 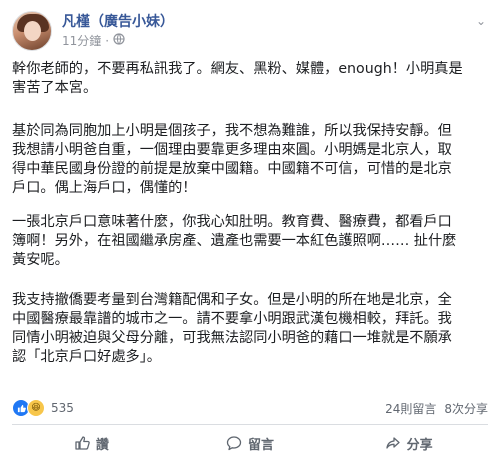 What do you see at coordinates (466, 408) in the screenshot?
I see `share-count: 8次分享` at bounding box center [466, 408].